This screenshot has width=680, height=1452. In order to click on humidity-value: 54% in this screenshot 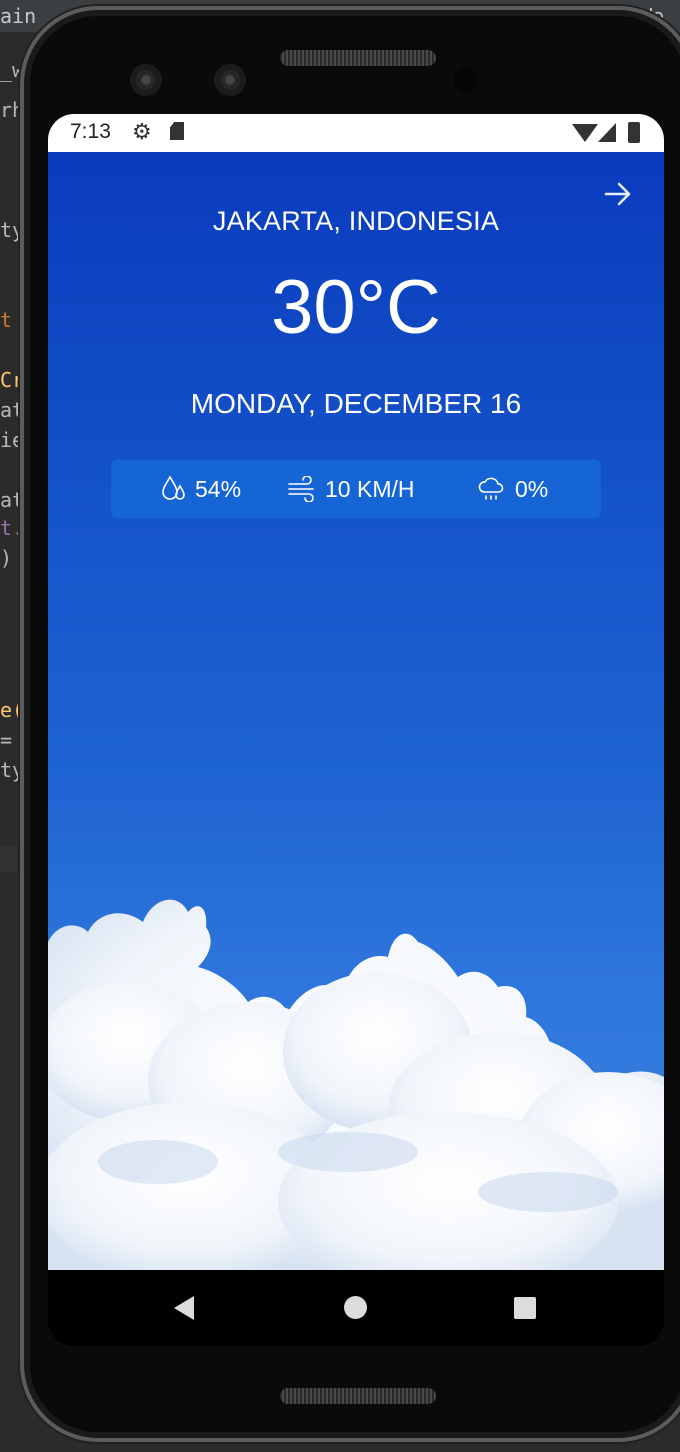, I will do `click(218, 488)`.